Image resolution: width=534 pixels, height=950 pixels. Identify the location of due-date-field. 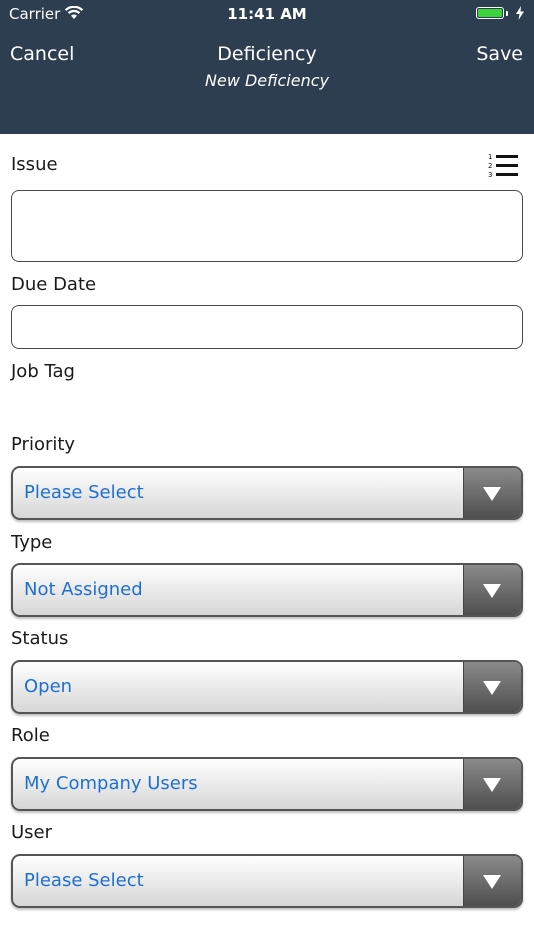
(267, 327).